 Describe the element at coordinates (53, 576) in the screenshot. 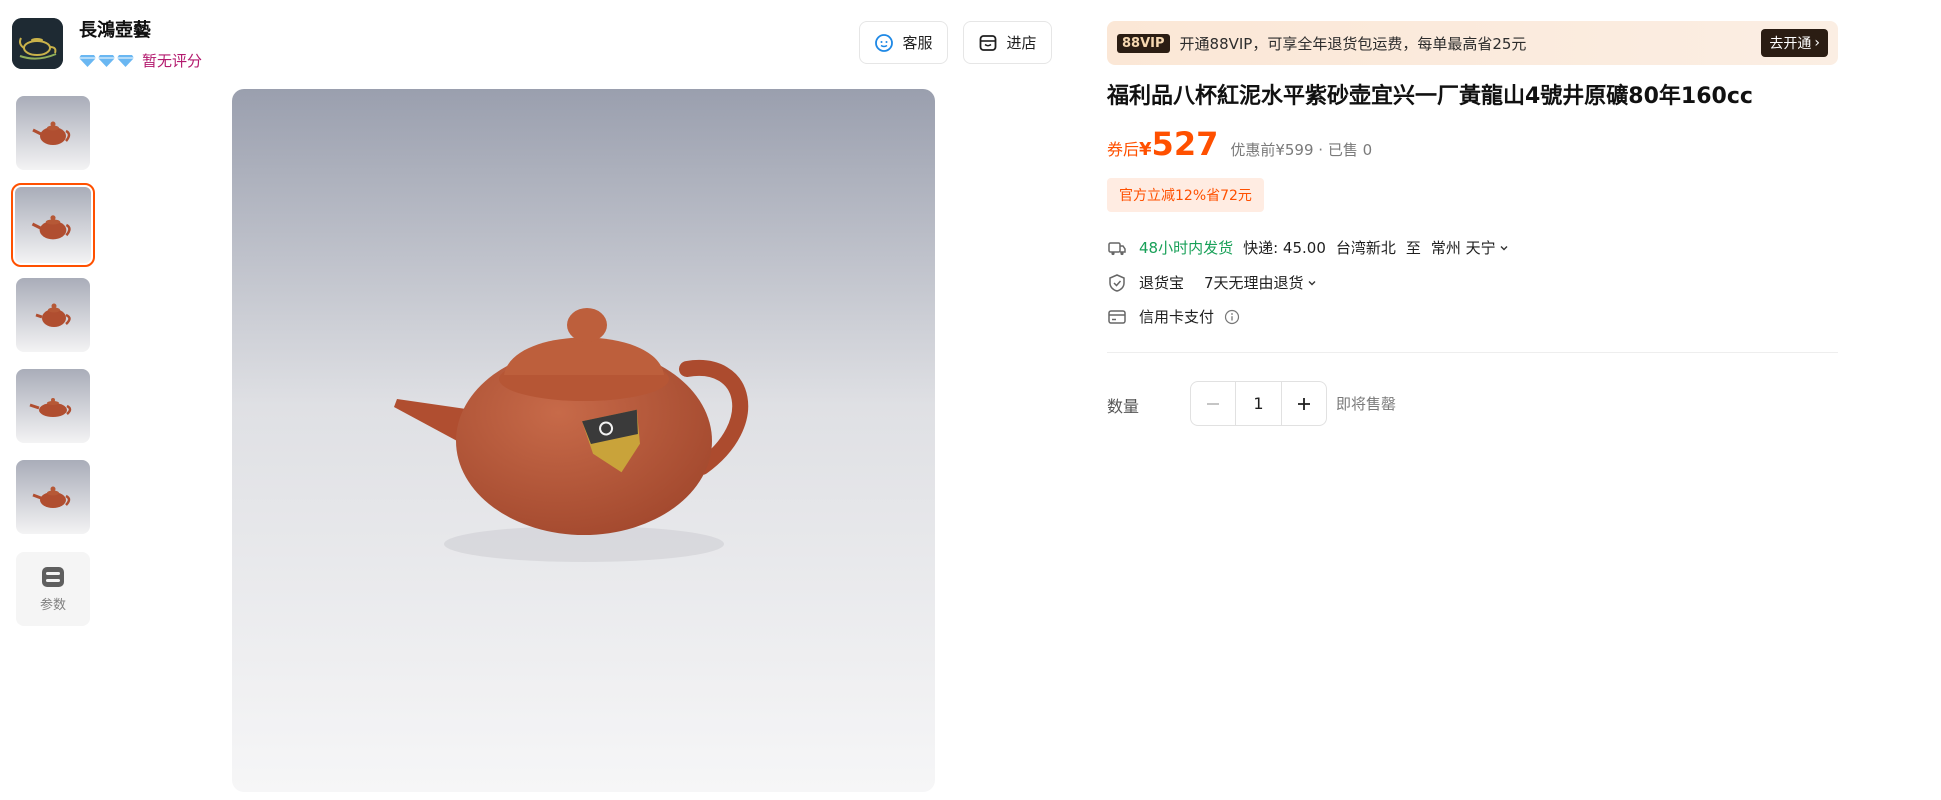

I see `params-icon` at that location.